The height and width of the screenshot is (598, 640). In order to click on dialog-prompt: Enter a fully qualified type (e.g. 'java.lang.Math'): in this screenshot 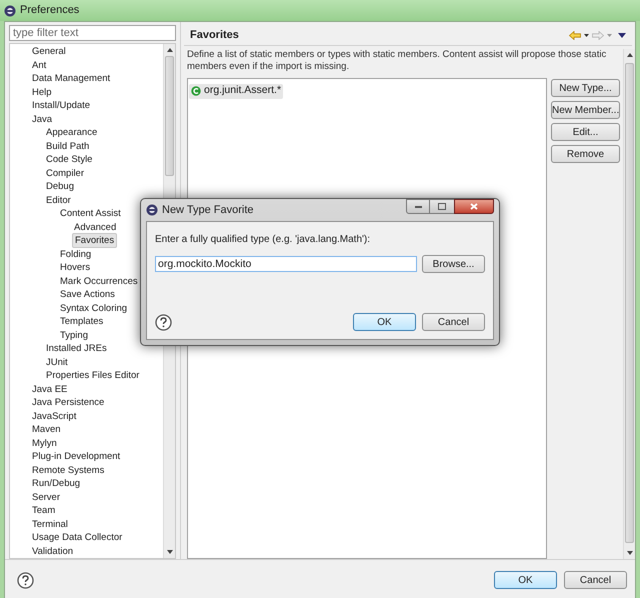, I will do `click(263, 240)`.